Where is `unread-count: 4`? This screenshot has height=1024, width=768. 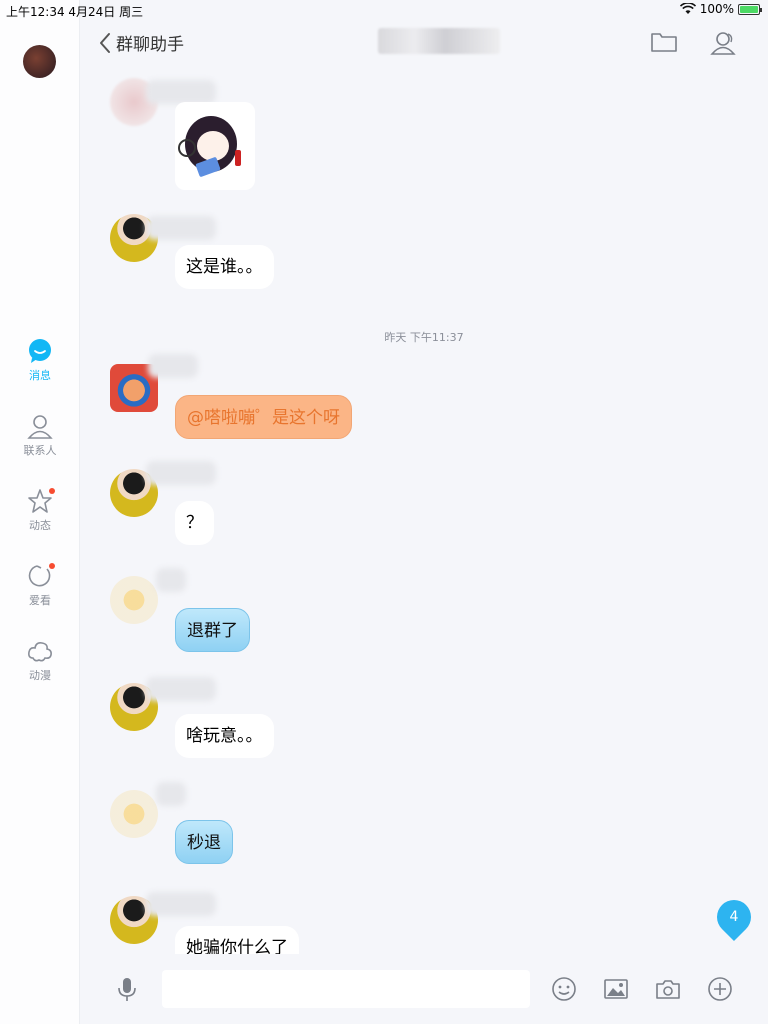 unread-count: 4 is located at coordinates (734, 917).